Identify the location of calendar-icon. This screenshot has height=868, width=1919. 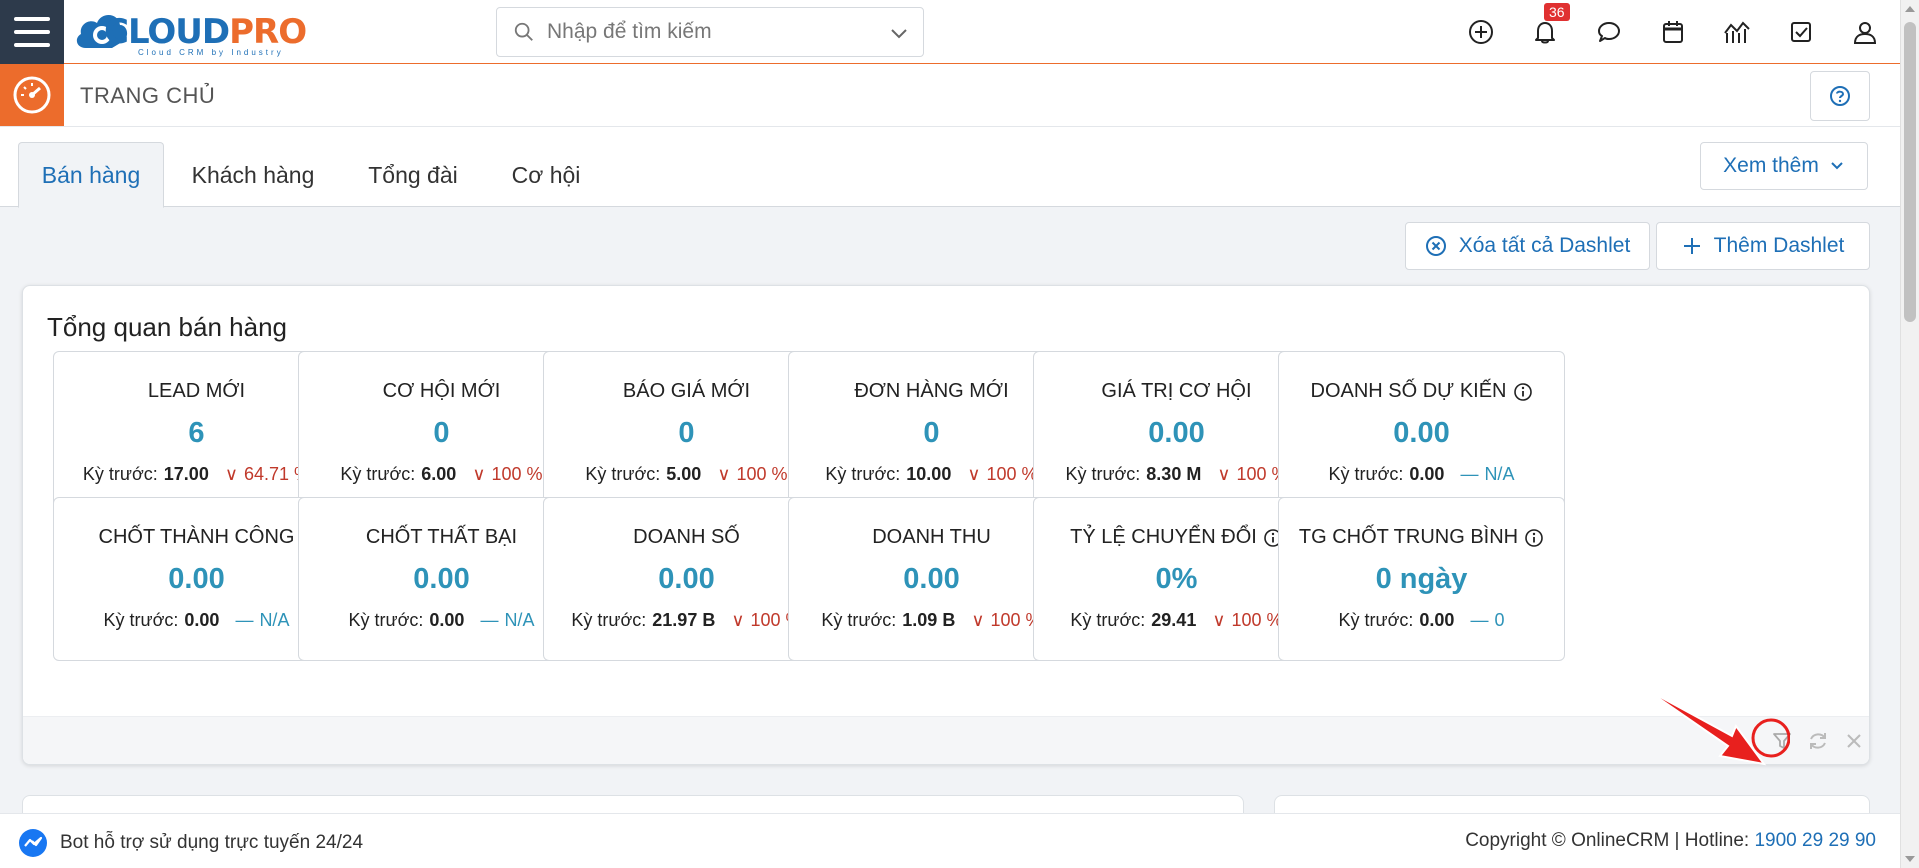
(1673, 32).